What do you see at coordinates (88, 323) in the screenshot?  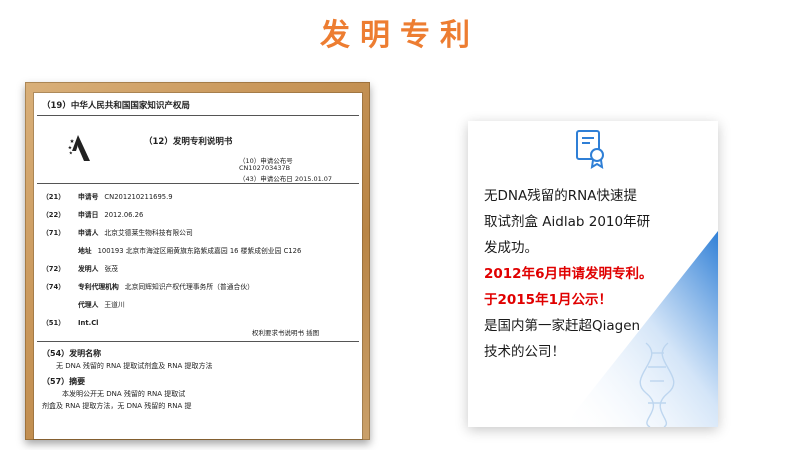 I see `field-label: Int.Cl` at bounding box center [88, 323].